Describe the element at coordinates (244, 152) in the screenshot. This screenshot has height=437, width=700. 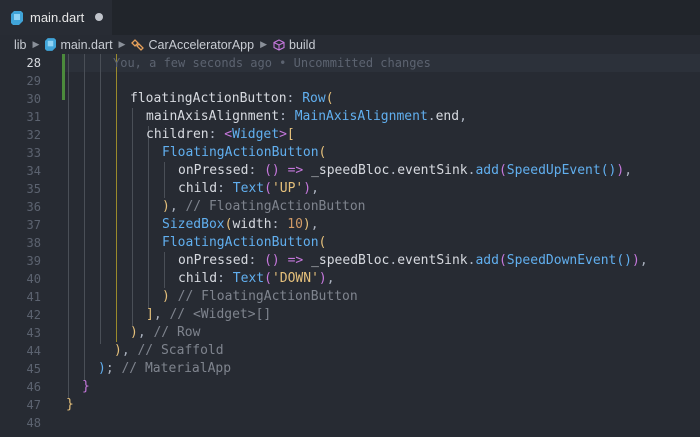
I see `code-line-33: FloatingActionButton(` at that location.